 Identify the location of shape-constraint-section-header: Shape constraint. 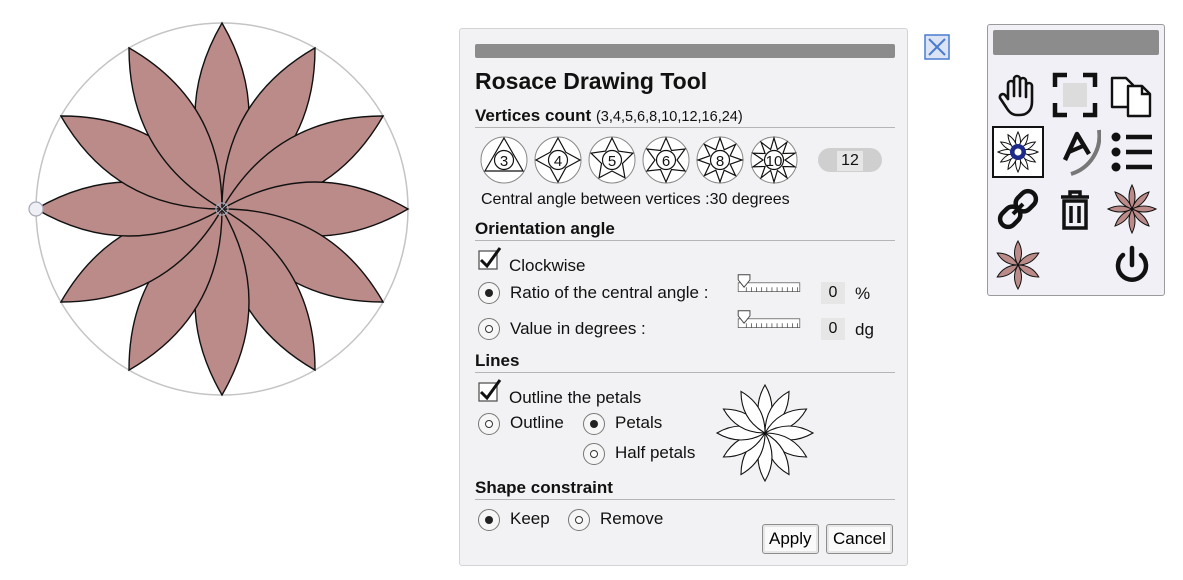
(685, 489).